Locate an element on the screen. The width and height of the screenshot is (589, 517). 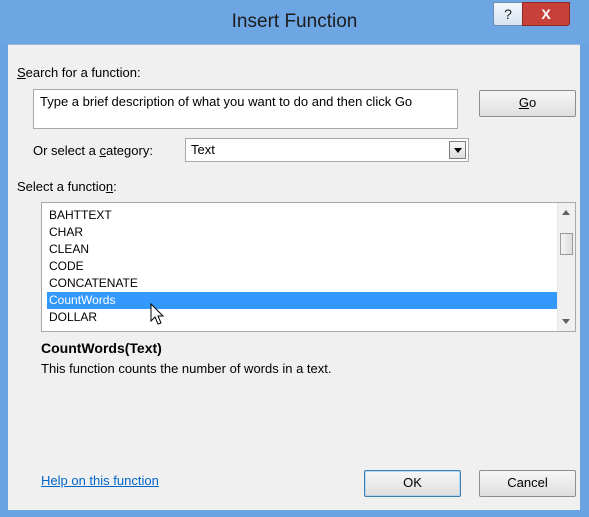
list-item: CONCATENATE is located at coordinates (300, 283).